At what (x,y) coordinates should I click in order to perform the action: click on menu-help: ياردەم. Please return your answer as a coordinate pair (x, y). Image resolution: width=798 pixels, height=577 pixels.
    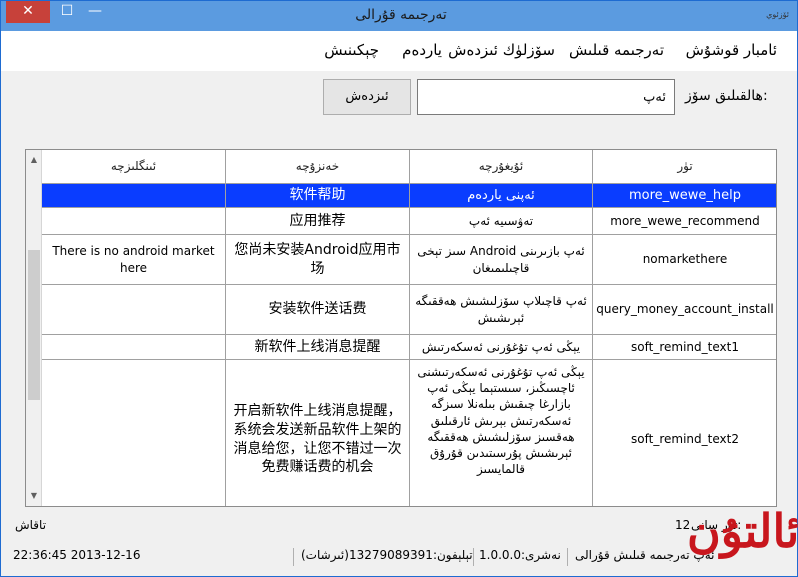
    Looking at the image, I should click on (422, 50).